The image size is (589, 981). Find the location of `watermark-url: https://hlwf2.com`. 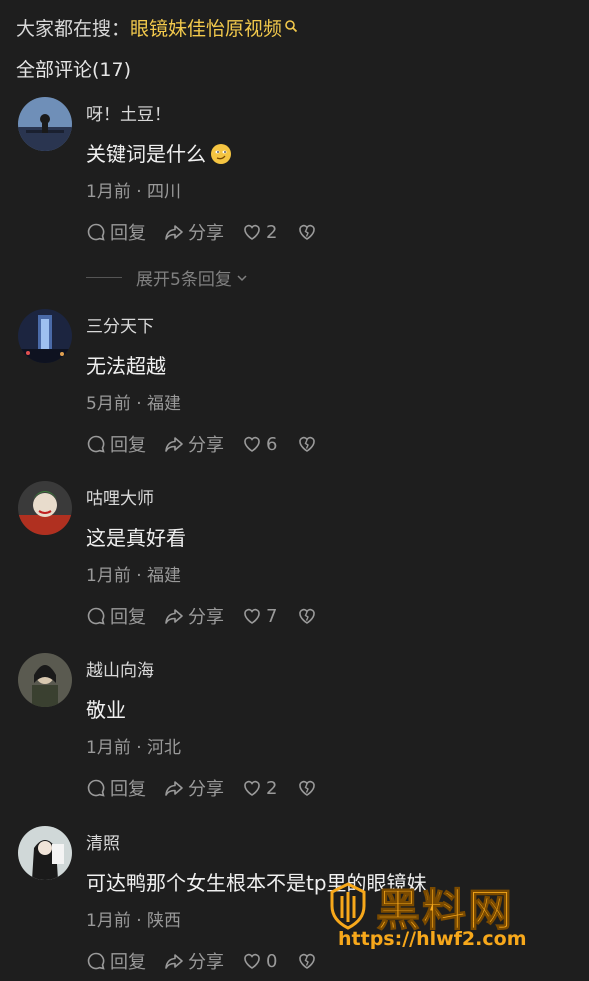

watermark-url: https://hlwf2.com is located at coordinates (432, 939).